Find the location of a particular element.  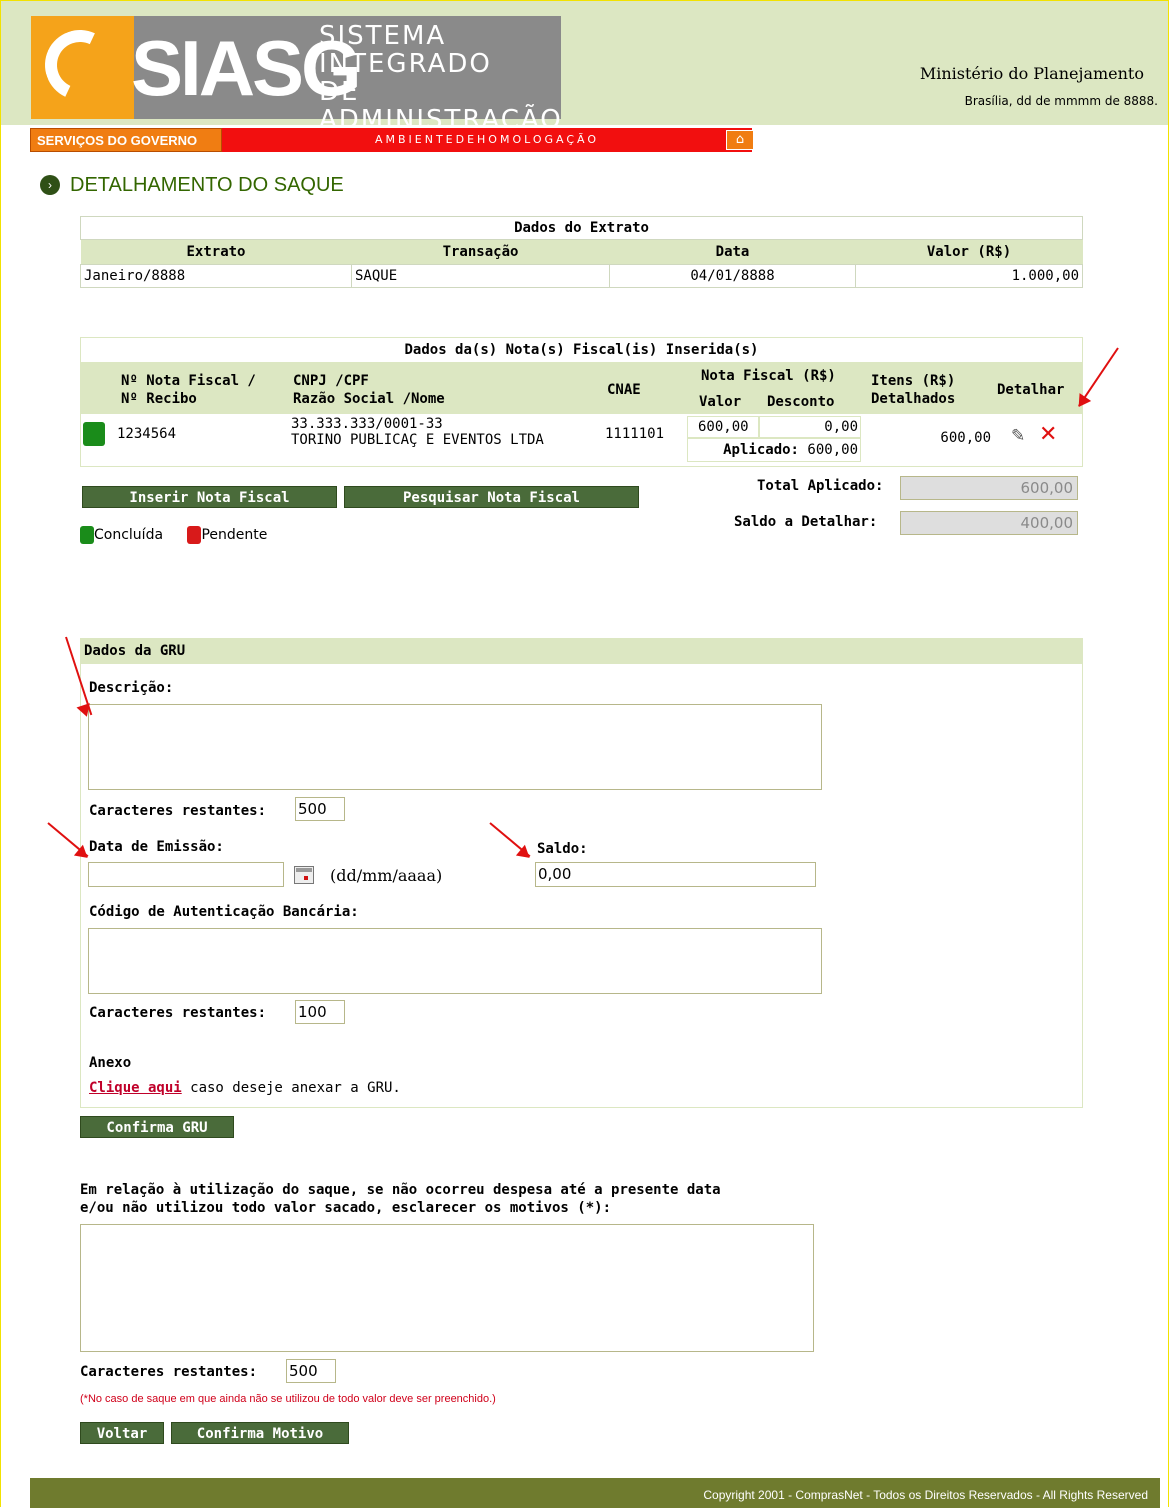

extrato-title: Dados do Extrato is located at coordinates (581, 228).